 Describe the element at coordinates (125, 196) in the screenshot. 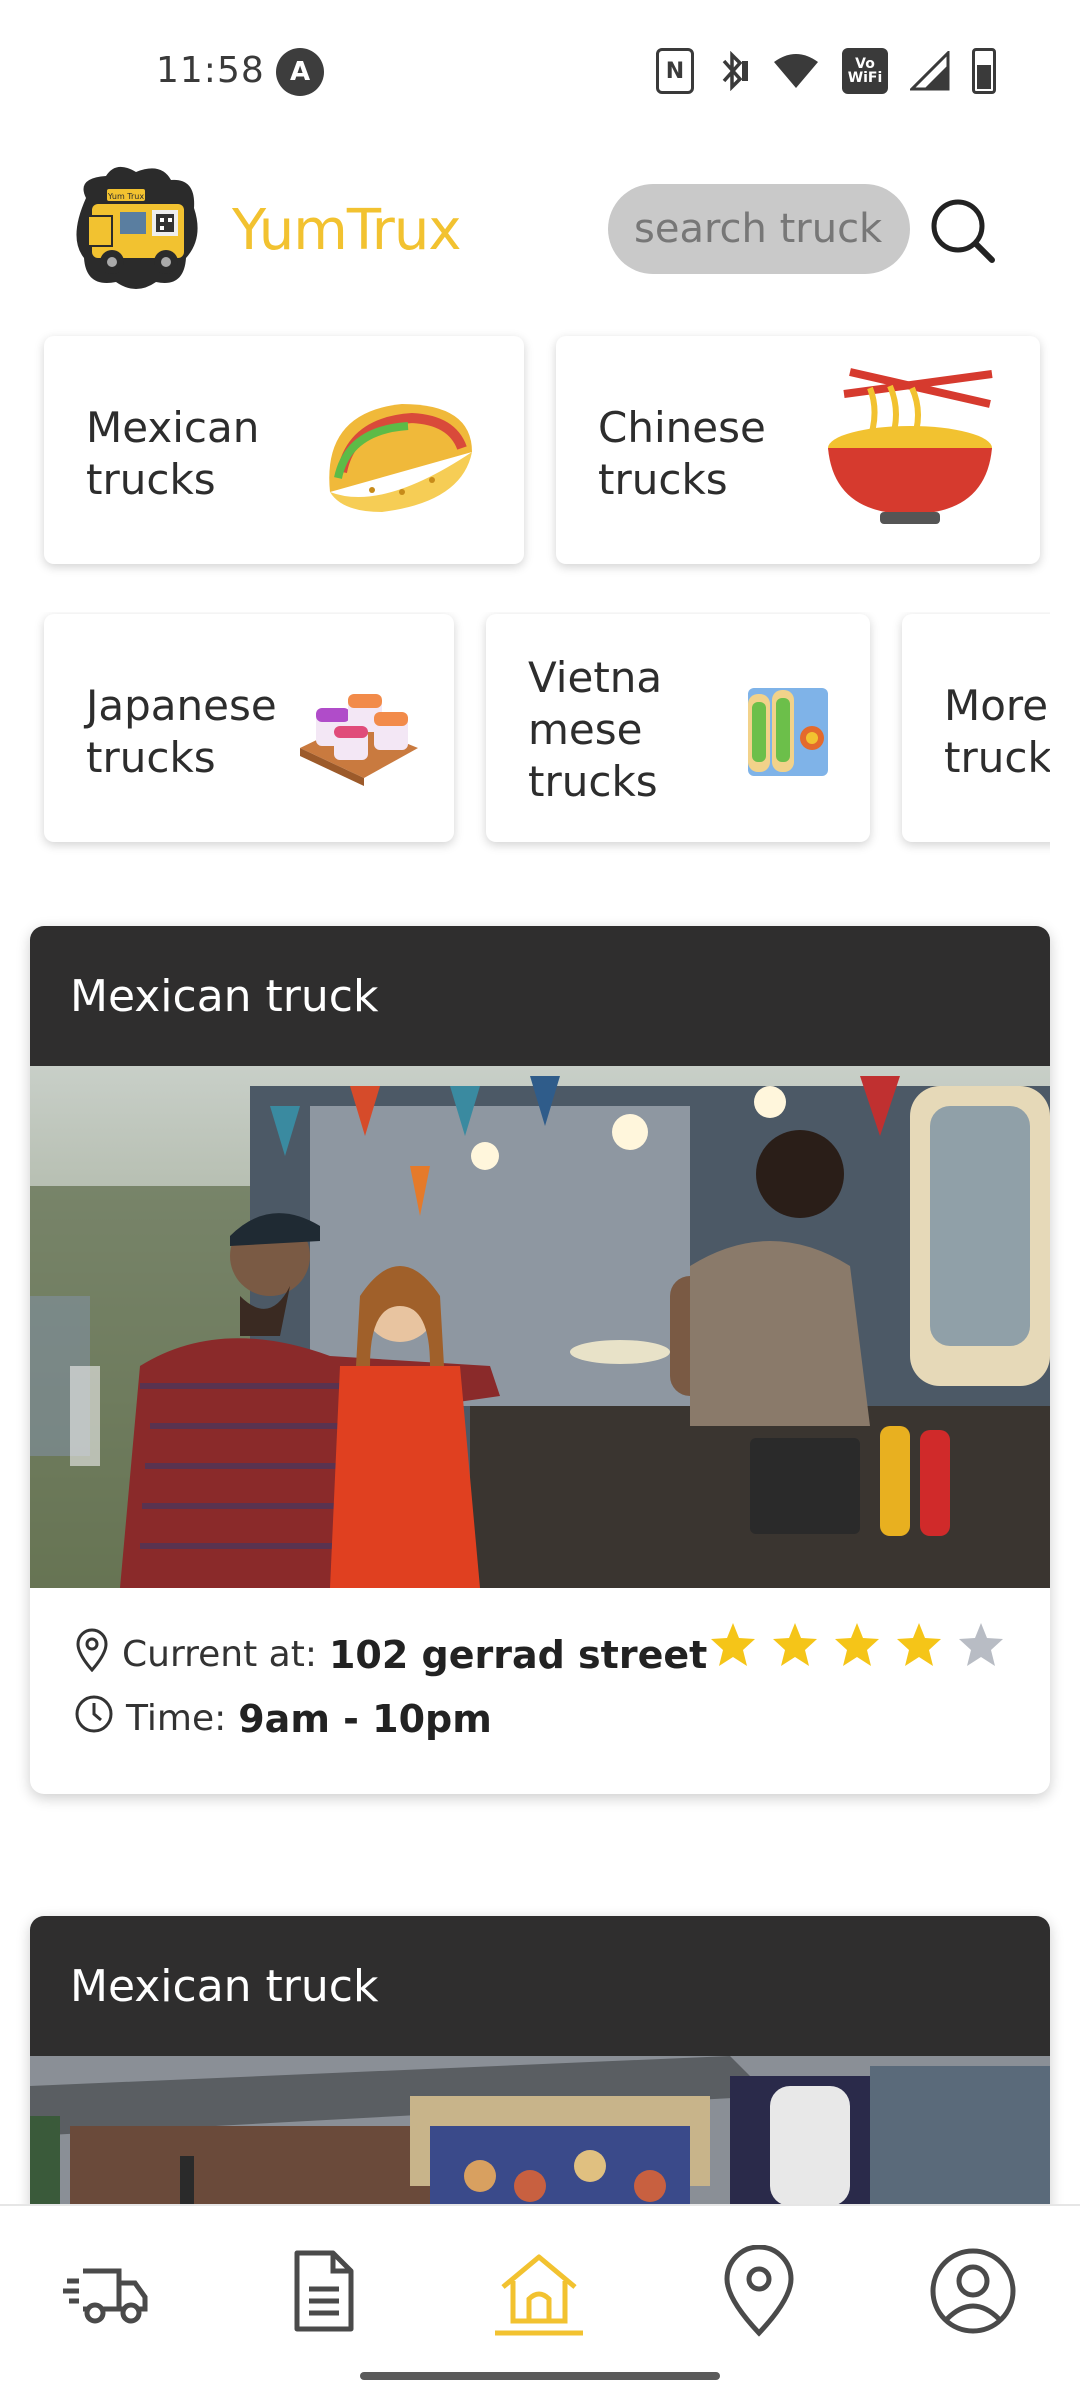

I see `logo-sign-text: Yum Trux` at that location.